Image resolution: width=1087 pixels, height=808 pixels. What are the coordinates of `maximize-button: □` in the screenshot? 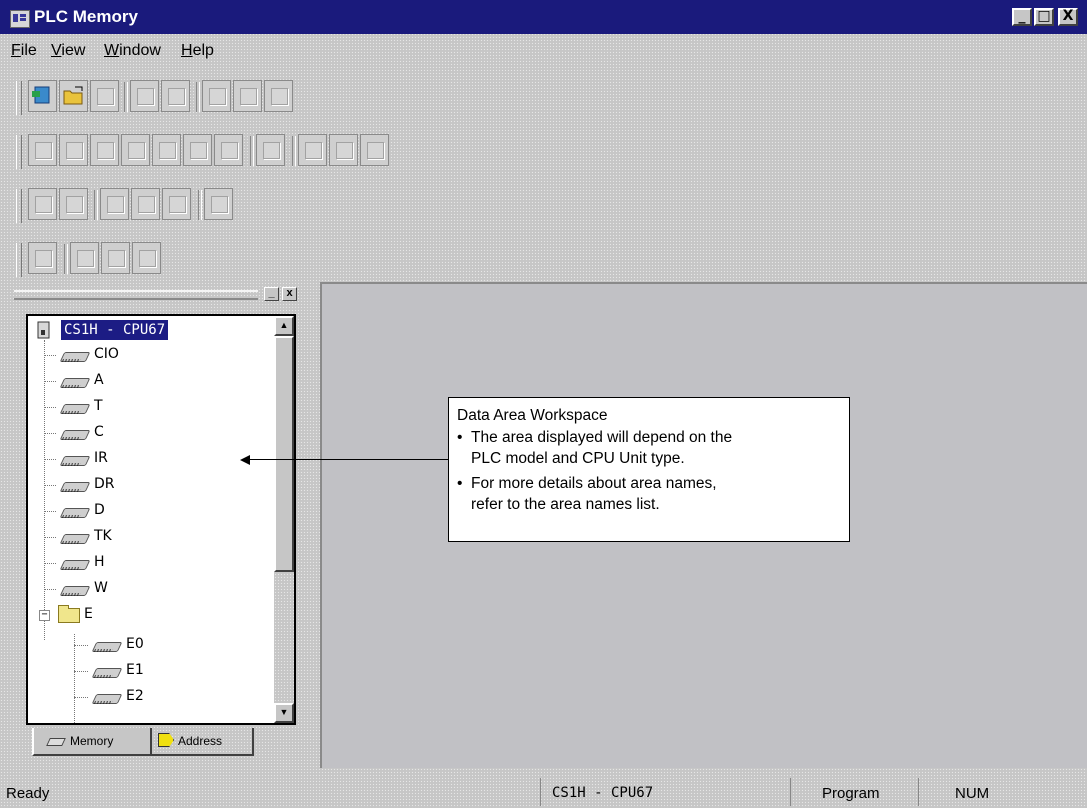 It's located at (1044, 17).